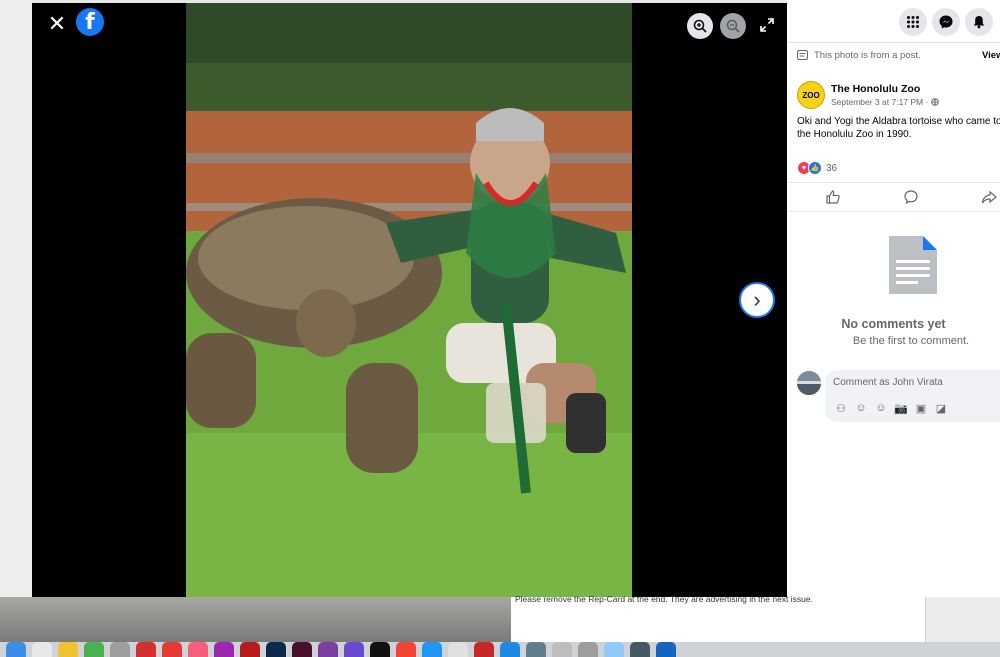 The image size is (1000, 657). I want to click on messenger-icon, so click(946, 22).